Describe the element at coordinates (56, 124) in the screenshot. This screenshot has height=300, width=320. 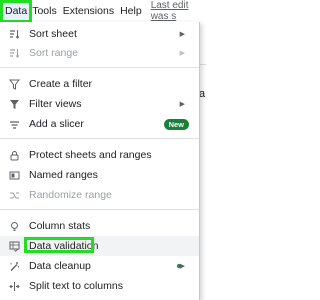
I see `menu-item-label: Add a slicer` at that location.